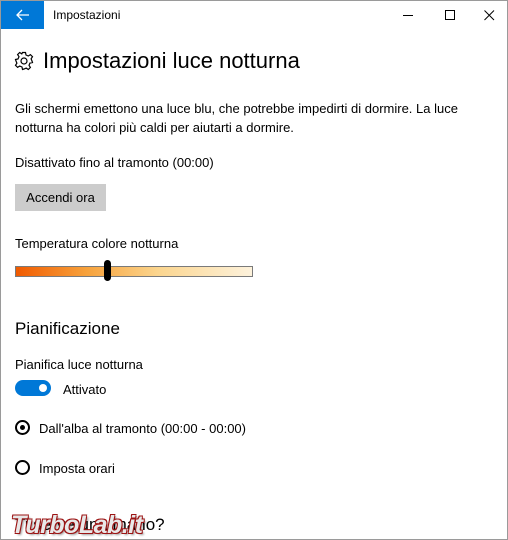 The image size is (508, 540). Describe the element at coordinates (79, 364) in the screenshot. I see `schedule-toggle-label: Pianifica luce notturna` at that location.